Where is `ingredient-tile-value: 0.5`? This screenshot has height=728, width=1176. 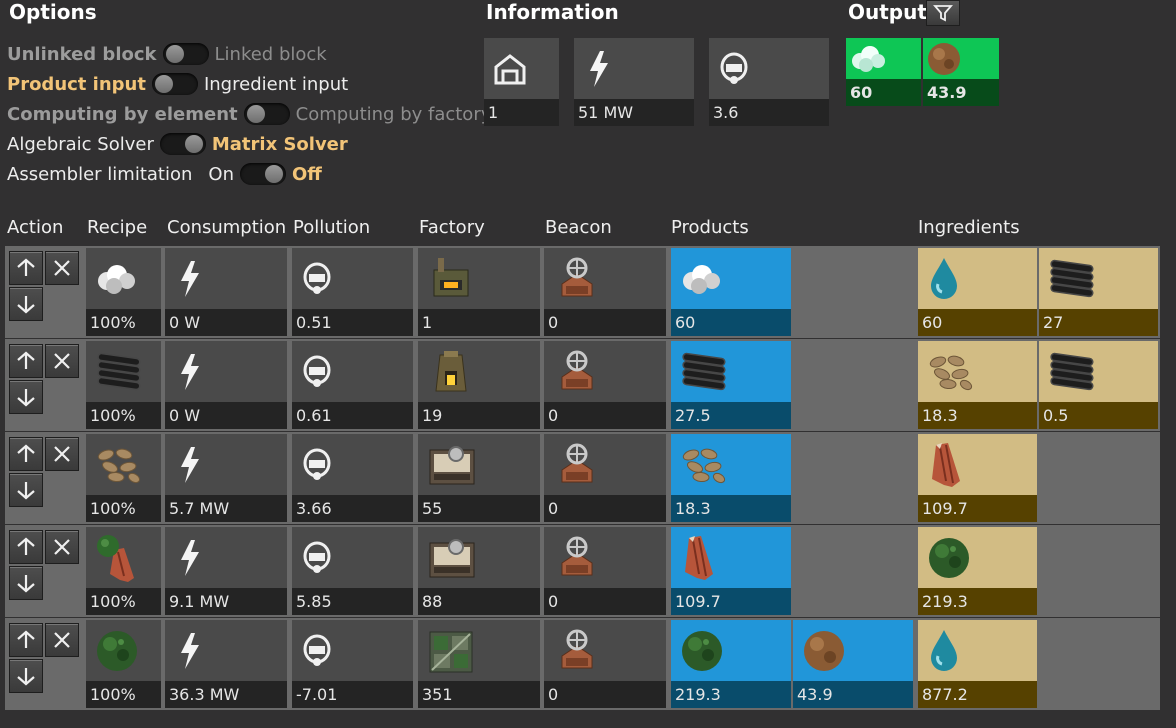 ingredient-tile-value: 0.5 is located at coordinates (1098, 415).